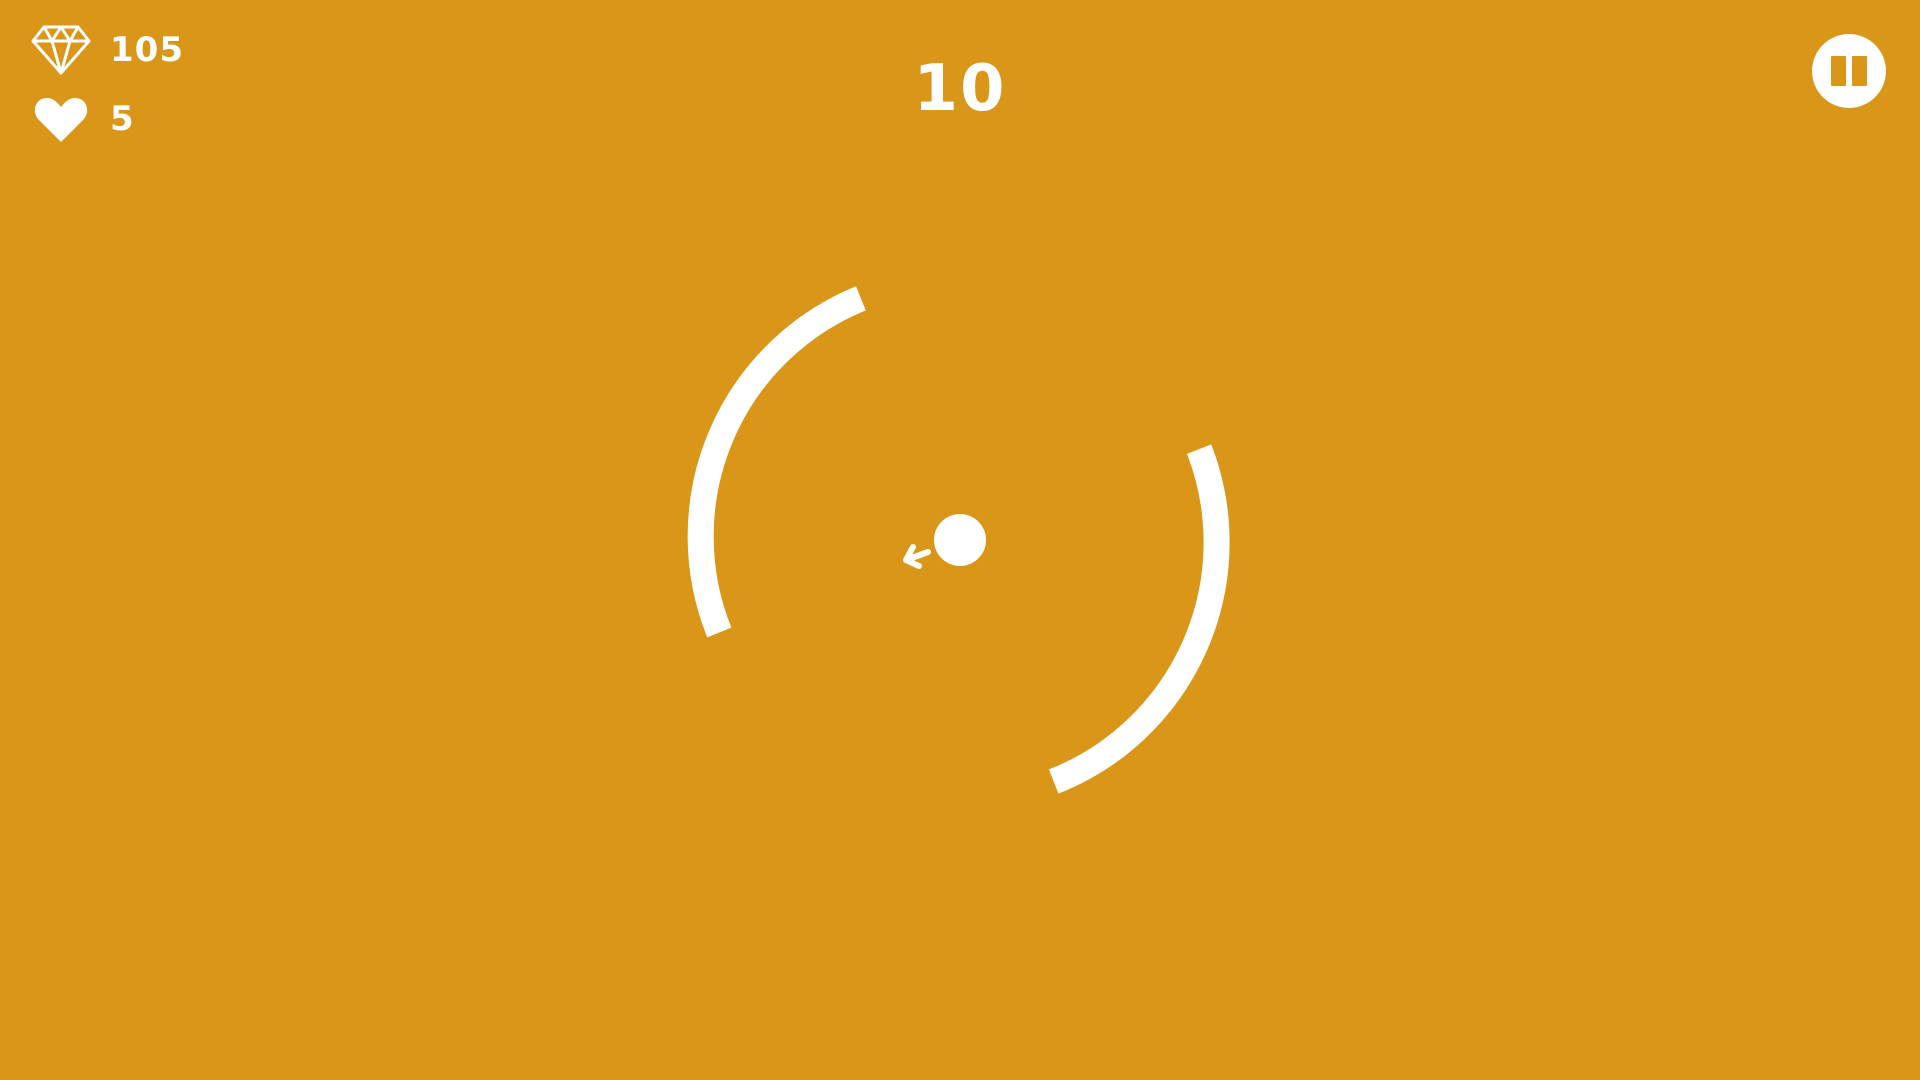 This screenshot has width=1920, height=1080. I want to click on direction-arrow-icon, so click(917, 556).